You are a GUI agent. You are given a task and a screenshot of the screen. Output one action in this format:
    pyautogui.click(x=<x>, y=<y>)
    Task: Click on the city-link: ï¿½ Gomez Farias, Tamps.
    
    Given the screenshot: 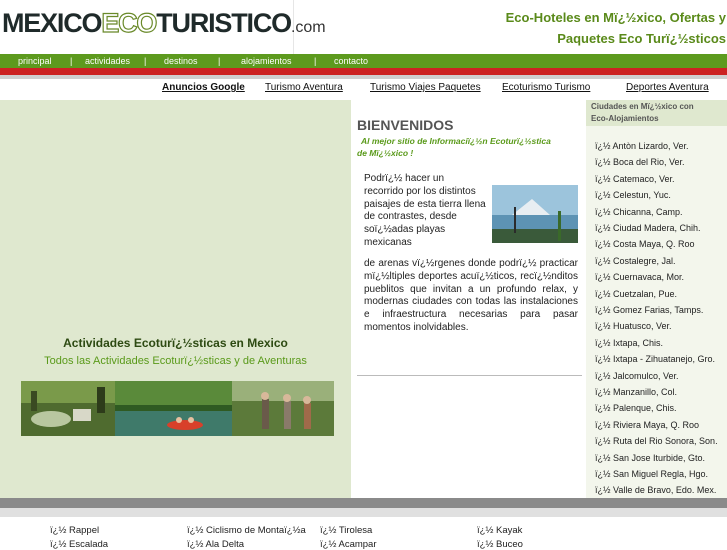 What is the action you would take?
    pyautogui.click(x=649, y=310)
    